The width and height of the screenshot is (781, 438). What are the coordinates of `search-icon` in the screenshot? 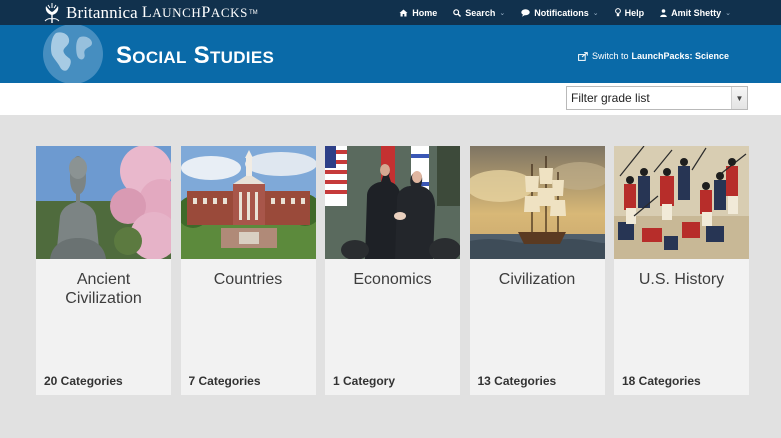 It's located at (457, 12).